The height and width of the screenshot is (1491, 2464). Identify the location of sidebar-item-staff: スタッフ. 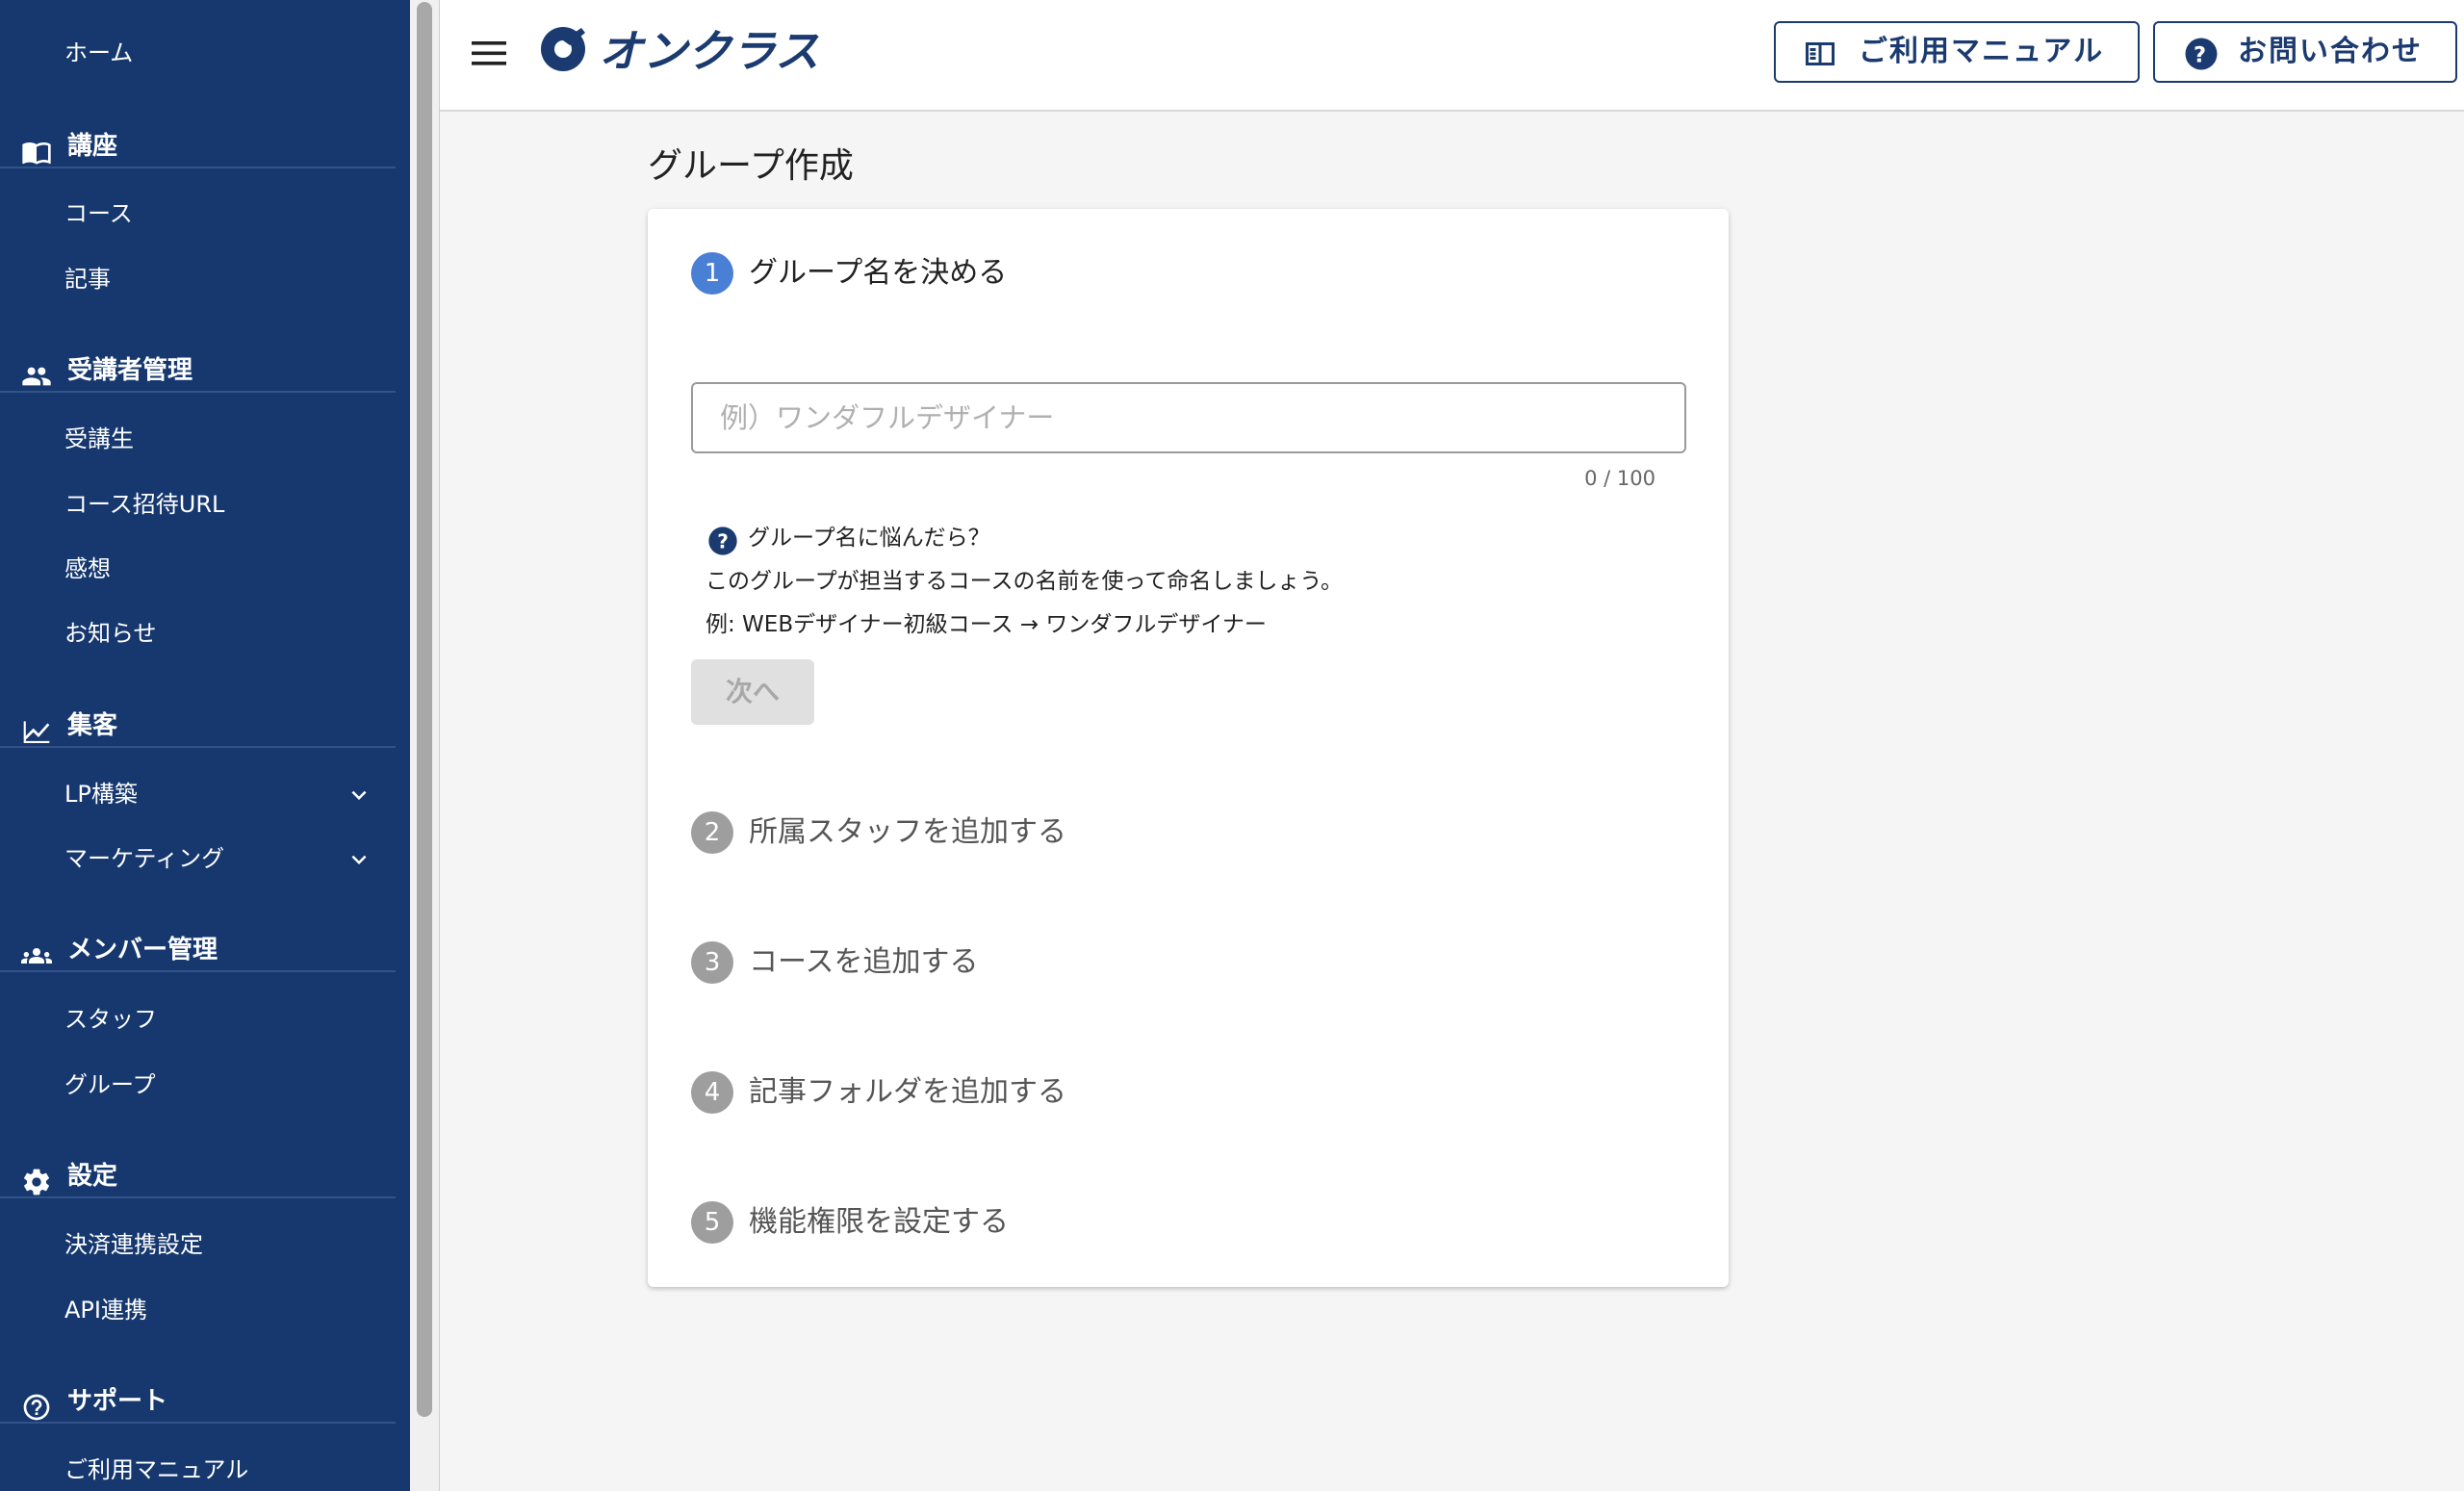
(110, 1019).